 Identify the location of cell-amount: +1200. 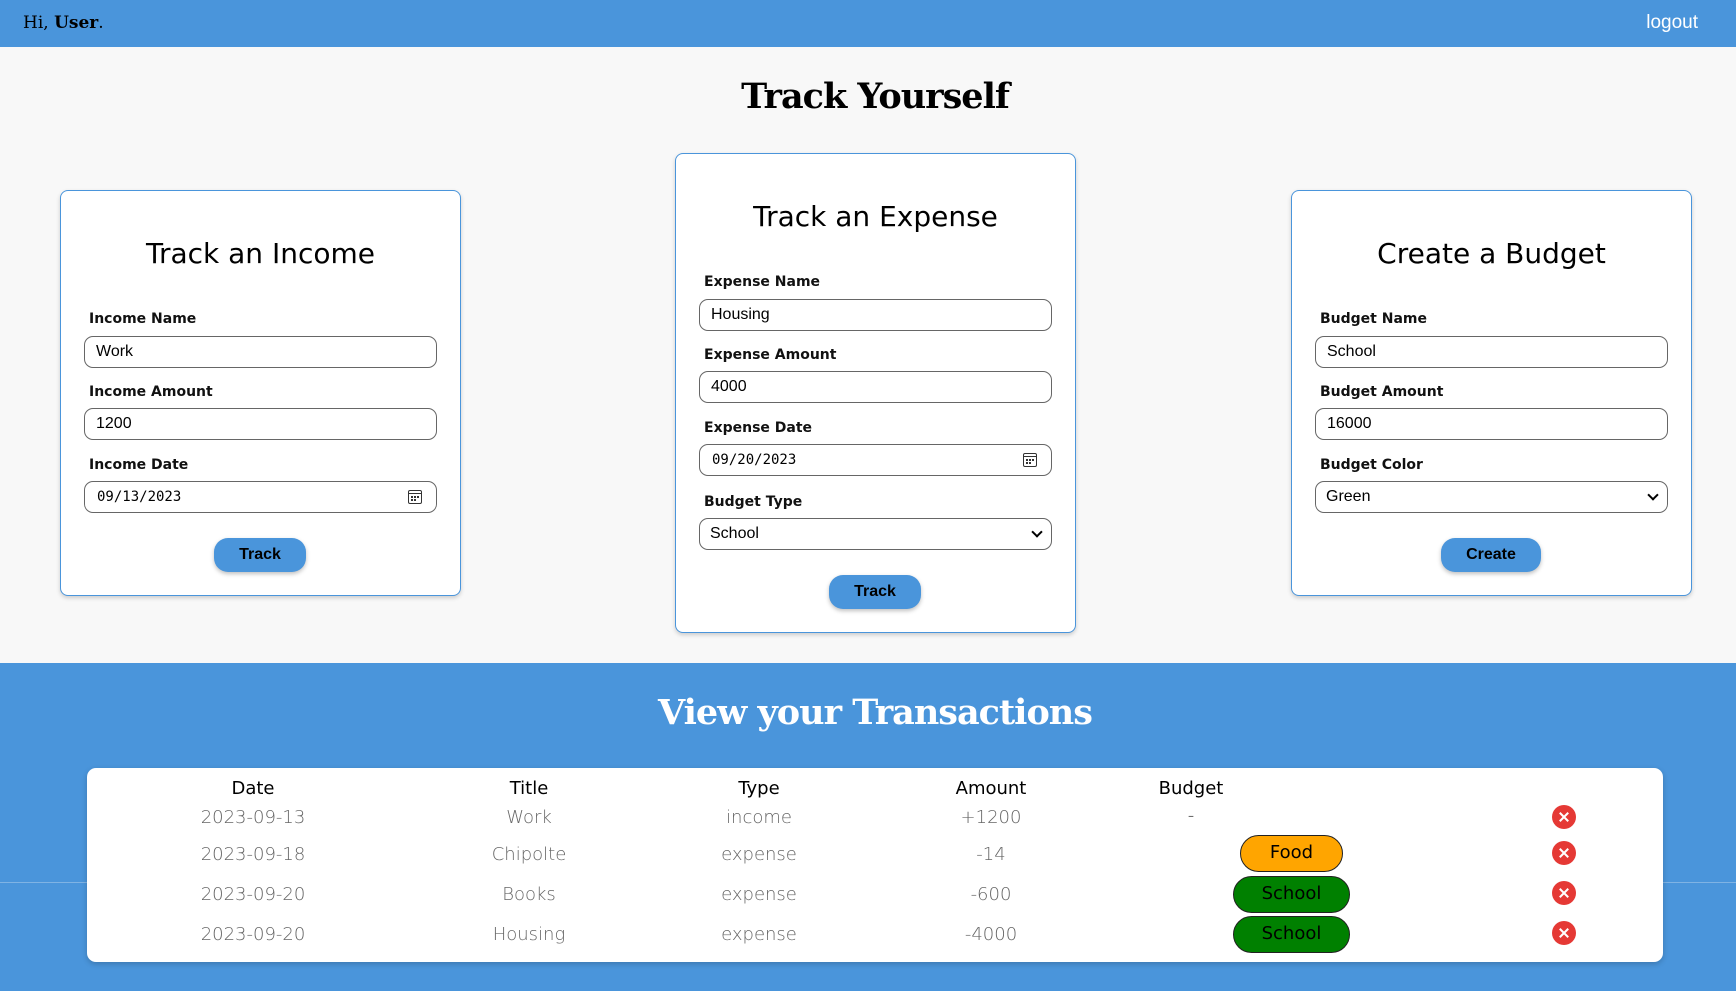
(991, 817).